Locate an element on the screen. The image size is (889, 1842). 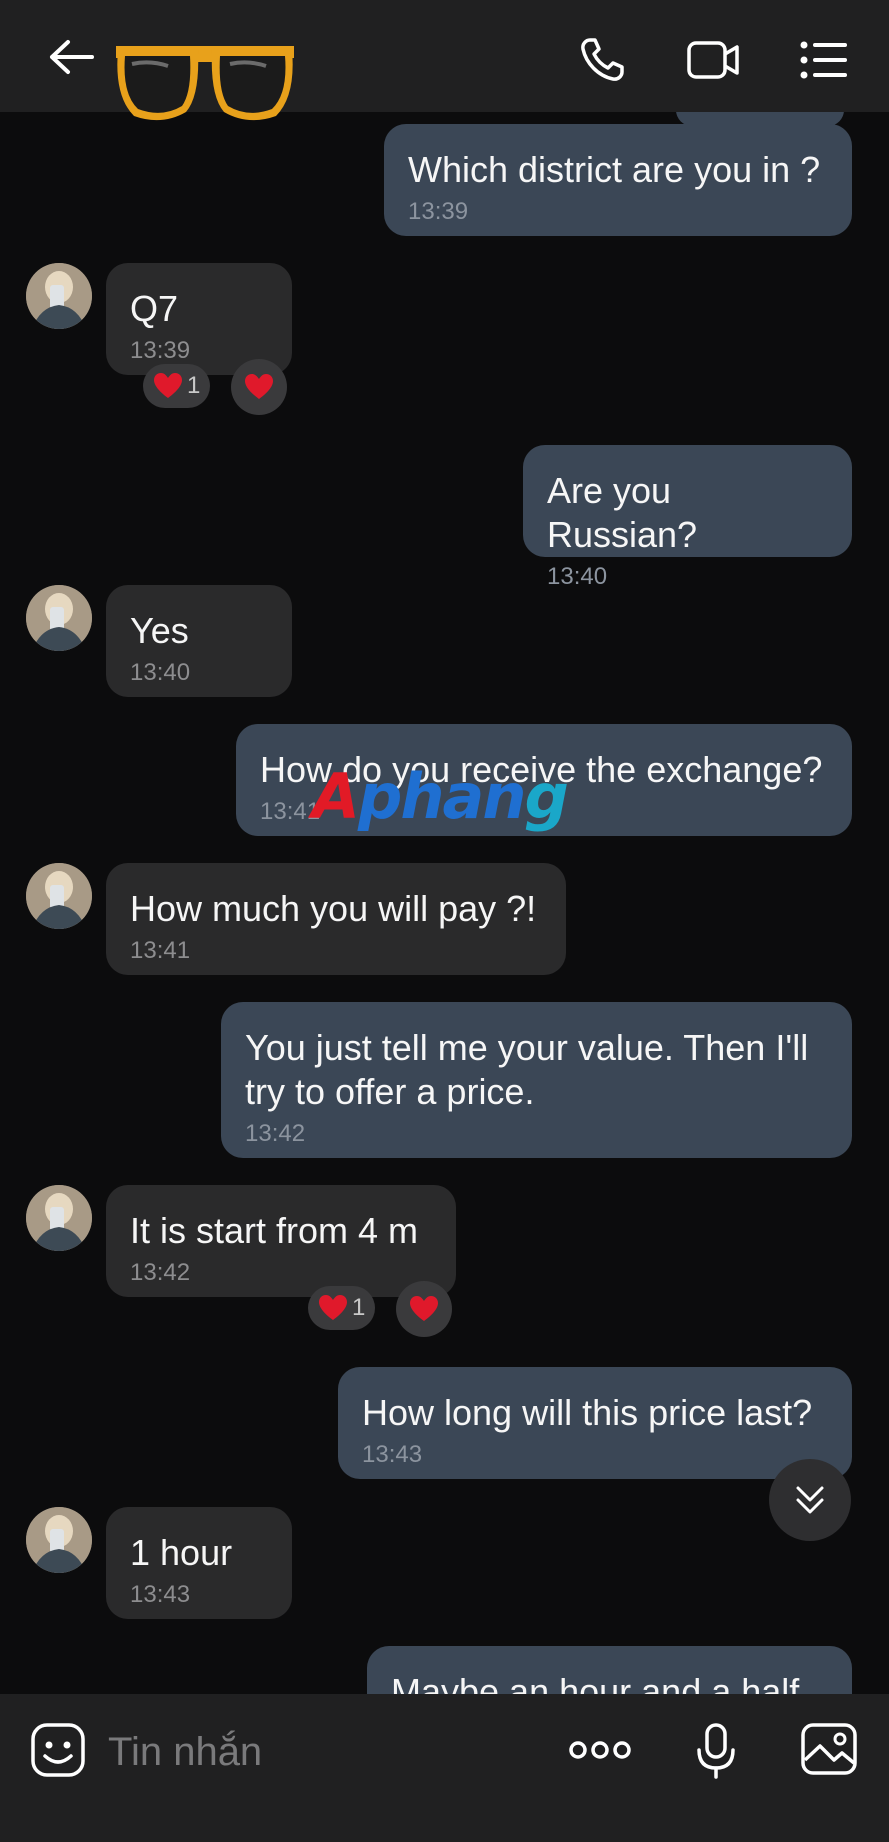
outgoing-message: How do you receive the exchange? 13:41 is located at coordinates (544, 780).